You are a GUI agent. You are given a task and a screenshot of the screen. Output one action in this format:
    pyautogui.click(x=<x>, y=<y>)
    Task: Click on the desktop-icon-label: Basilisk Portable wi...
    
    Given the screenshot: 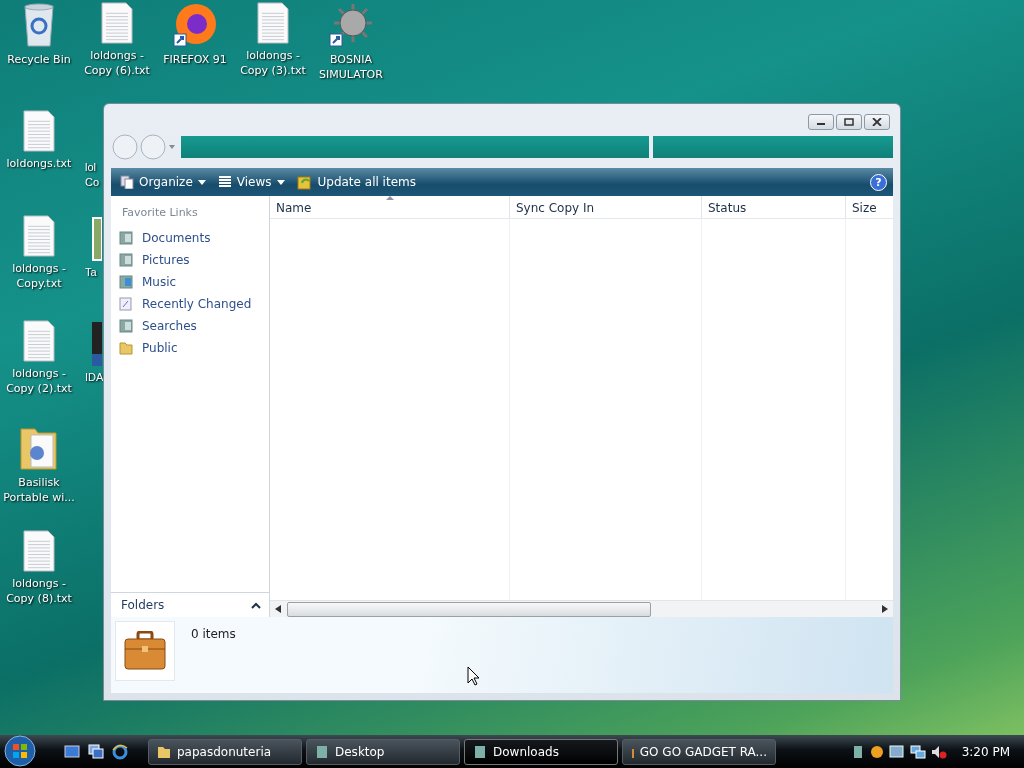 What is the action you would take?
    pyautogui.click(x=39, y=490)
    